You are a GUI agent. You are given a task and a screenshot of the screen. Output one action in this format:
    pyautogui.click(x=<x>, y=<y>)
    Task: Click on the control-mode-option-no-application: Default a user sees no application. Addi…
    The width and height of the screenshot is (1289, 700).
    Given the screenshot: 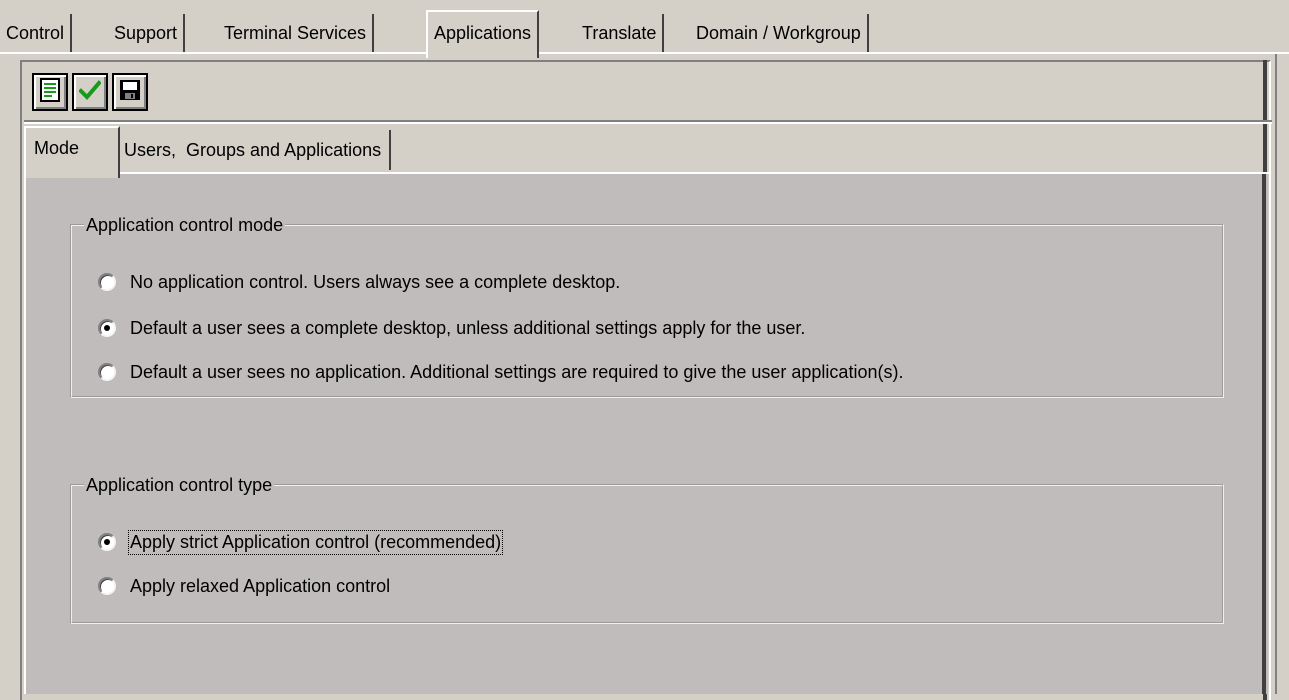 What is the action you would take?
    pyautogui.click(x=500, y=372)
    